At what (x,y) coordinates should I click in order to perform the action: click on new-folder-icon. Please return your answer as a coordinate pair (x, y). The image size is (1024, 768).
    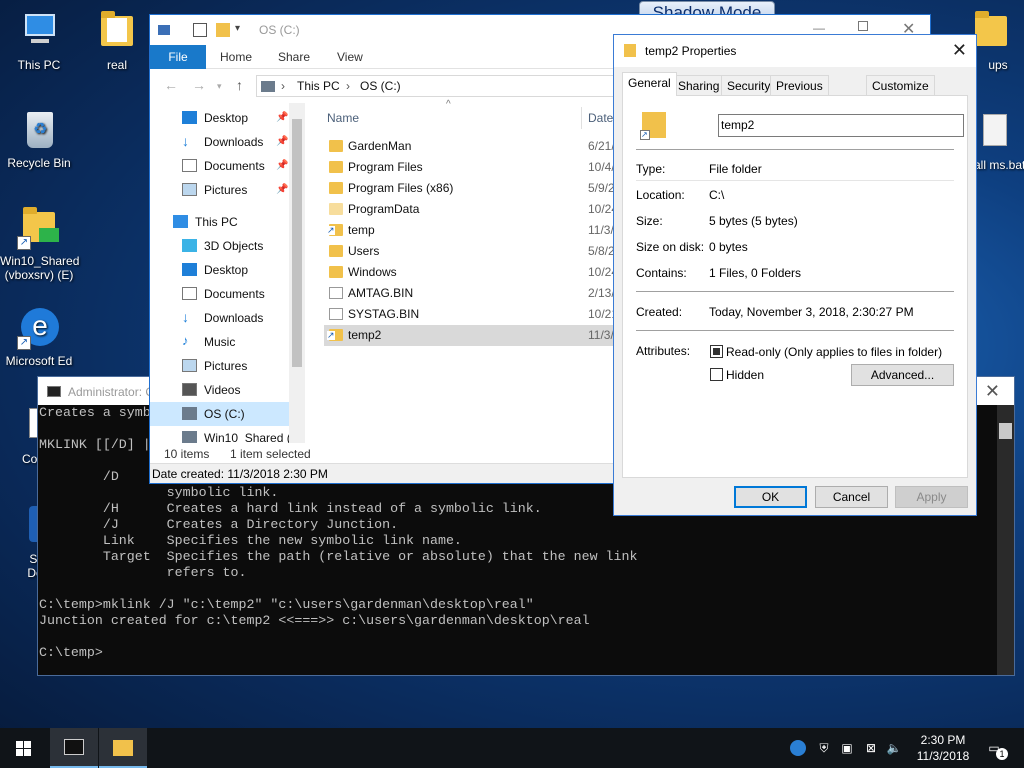
    Looking at the image, I should click on (223, 30).